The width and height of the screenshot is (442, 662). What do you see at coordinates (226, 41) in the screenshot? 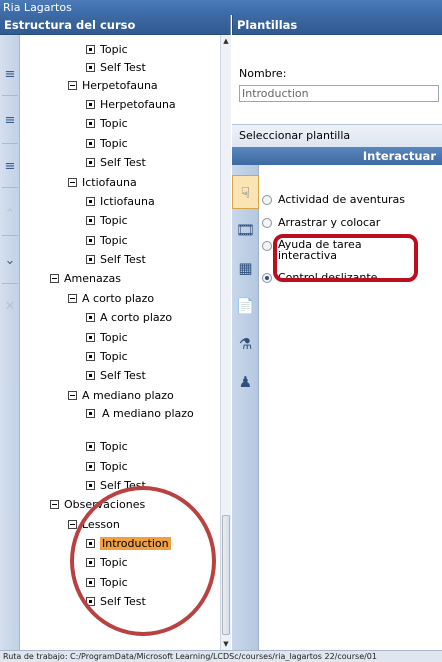
I see `scroll-up-icon: ▲` at bounding box center [226, 41].